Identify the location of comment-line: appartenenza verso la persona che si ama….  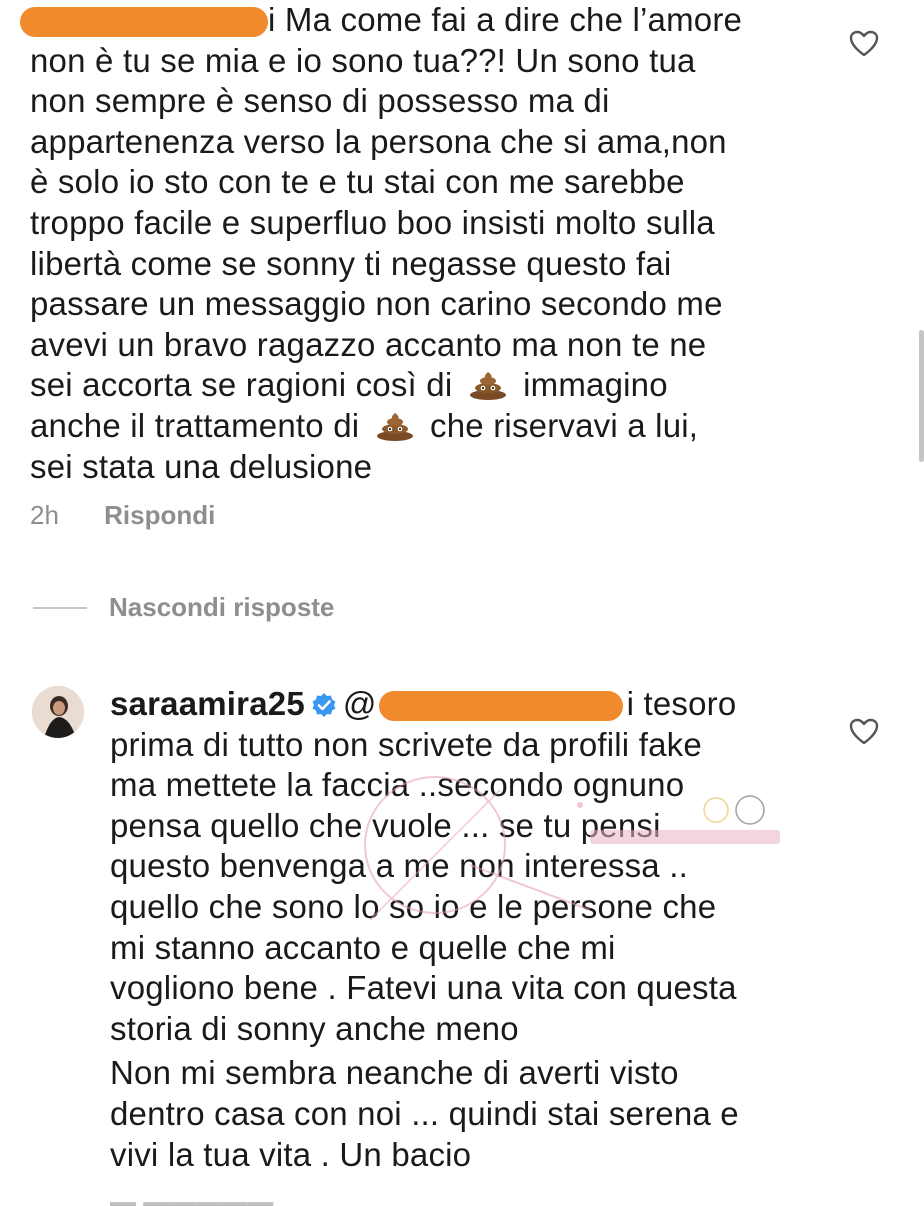
(378, 141).